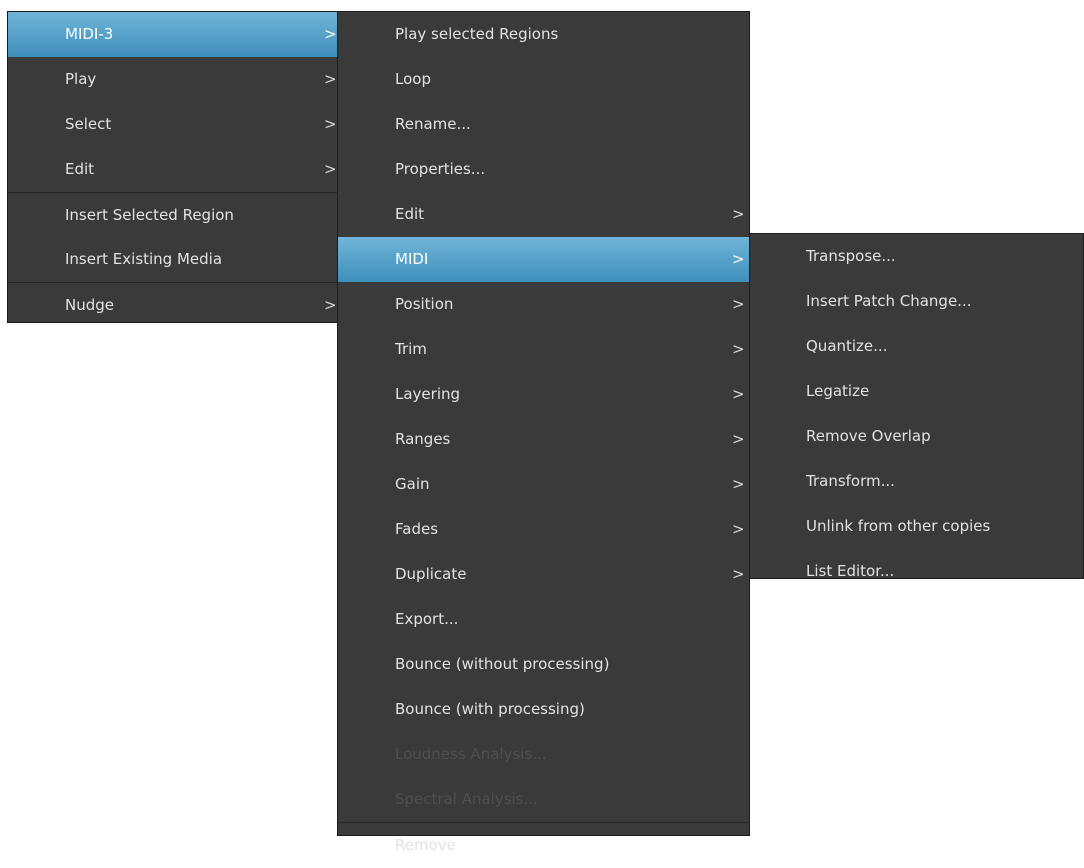 This screenshot has width=1084, height=868. Describe the element at coordinates (916, 391) in the screenshot. I see `menu-item-legatize: Legatize` at that location.